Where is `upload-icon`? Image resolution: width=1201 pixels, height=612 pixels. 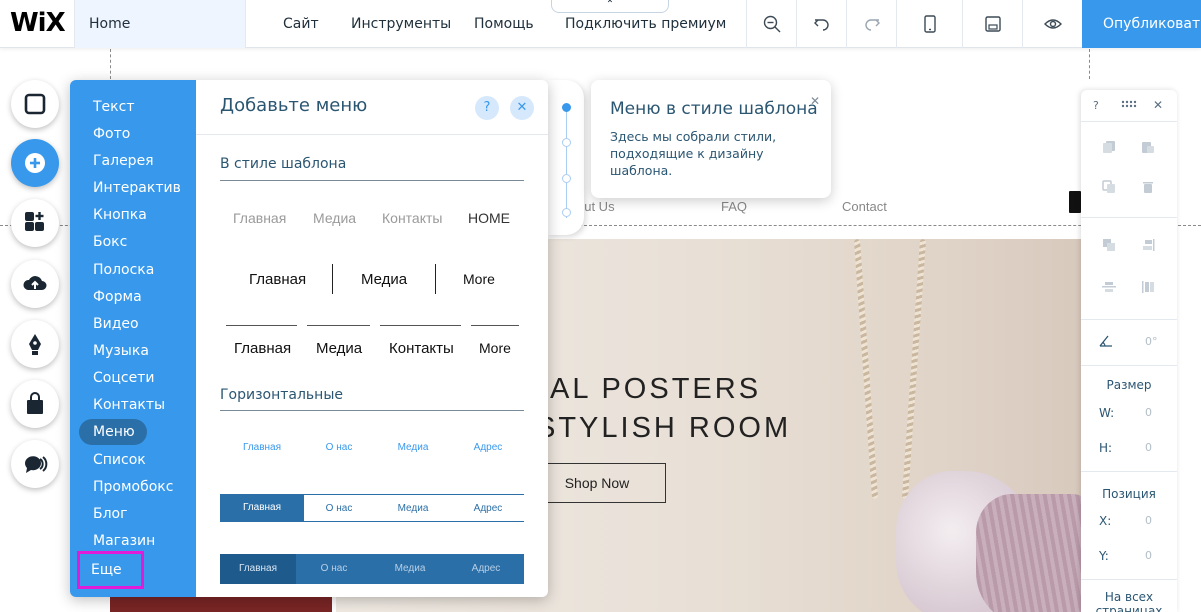 upload-icon is located at coordinates (35, 284).